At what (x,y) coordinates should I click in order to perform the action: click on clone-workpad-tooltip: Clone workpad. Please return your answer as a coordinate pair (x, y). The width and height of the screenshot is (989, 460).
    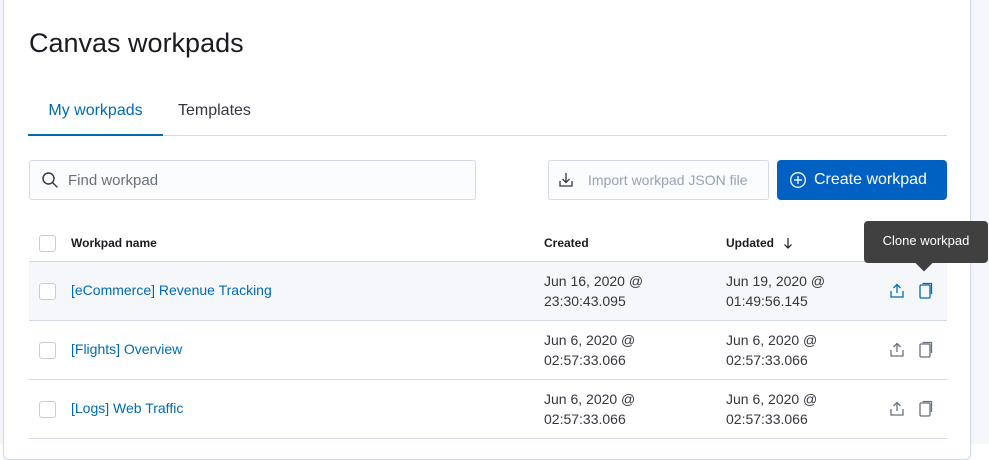
    Looking at the image, I should click on (926, 246).